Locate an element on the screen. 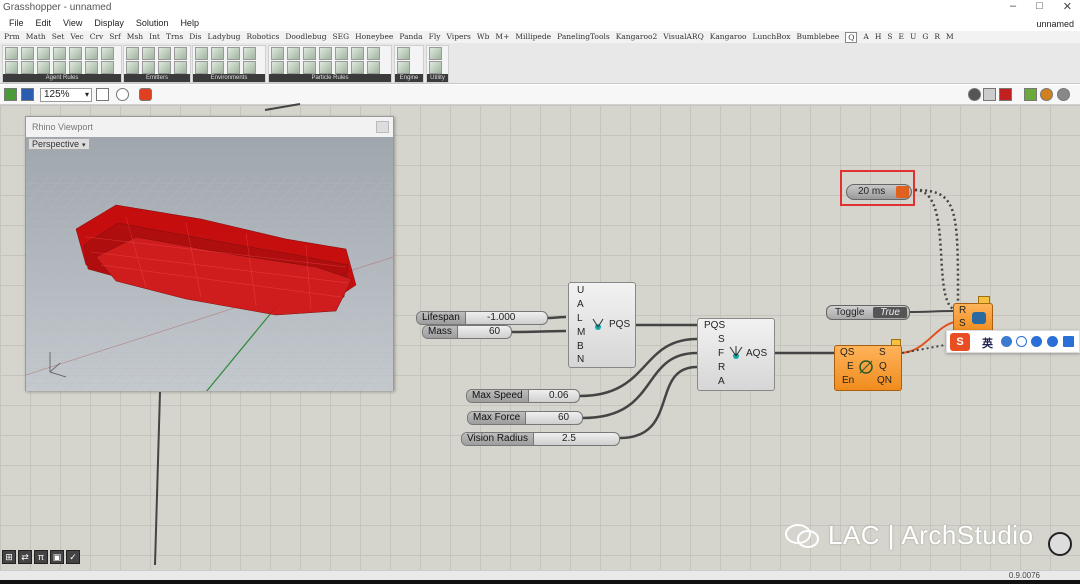 This screenshot has height=584, width=1080. engine-input-en: En is located at coordinates (848, 380).